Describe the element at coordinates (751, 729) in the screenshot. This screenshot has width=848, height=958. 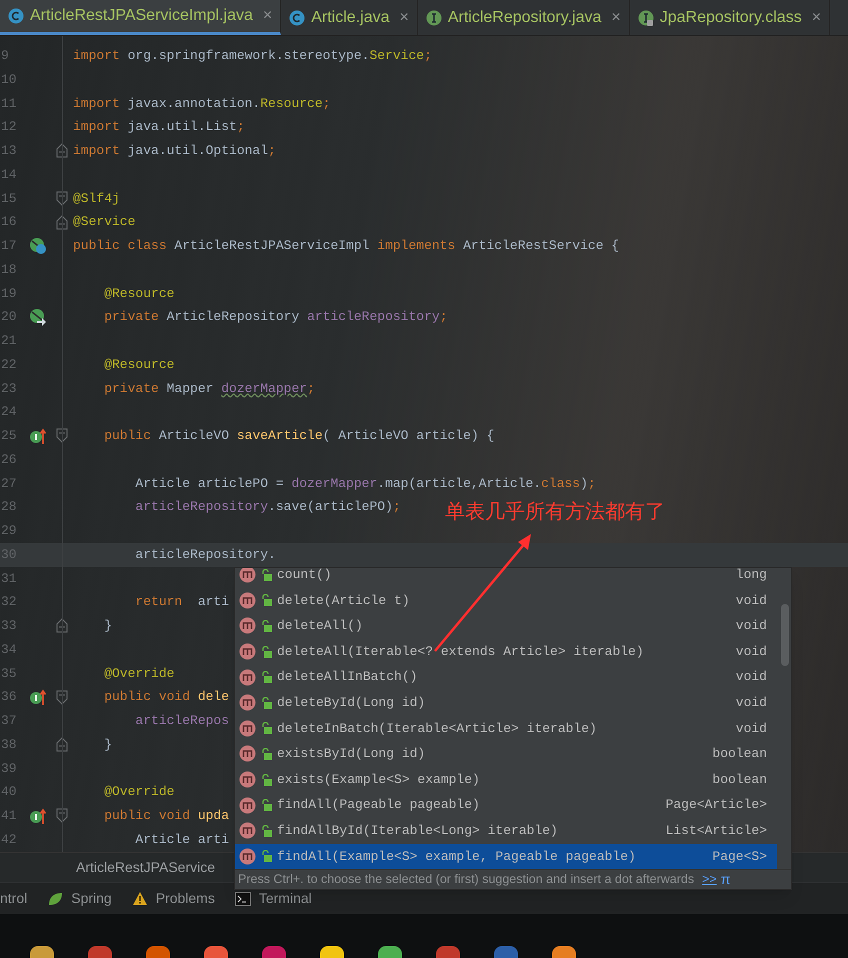
I see `return-type: void` at that location.